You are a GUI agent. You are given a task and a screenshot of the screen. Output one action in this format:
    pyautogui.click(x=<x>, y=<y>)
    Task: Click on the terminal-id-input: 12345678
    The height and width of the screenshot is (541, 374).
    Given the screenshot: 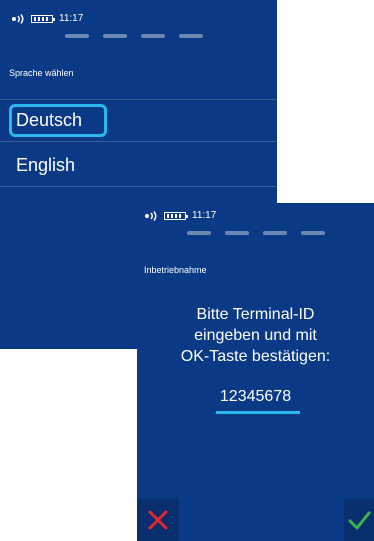 What is the action you would take?
    pyautogui.click(x=255, y=397)
    